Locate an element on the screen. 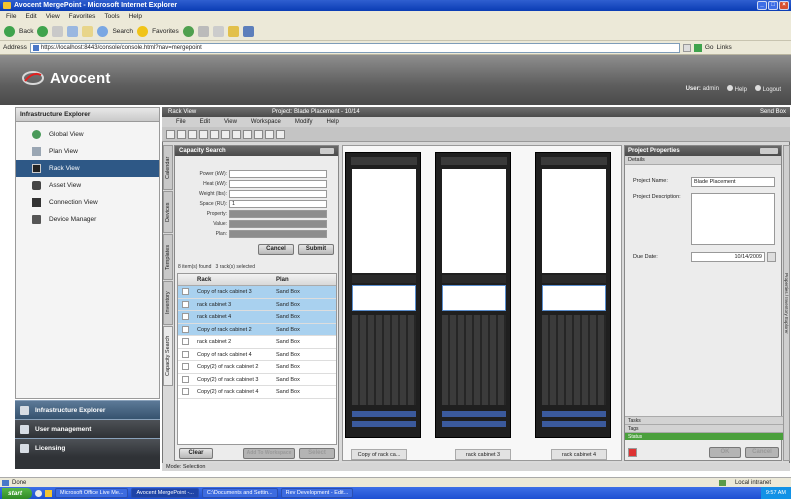  favorites-button: Favorites is located at coordinates (165, 31).